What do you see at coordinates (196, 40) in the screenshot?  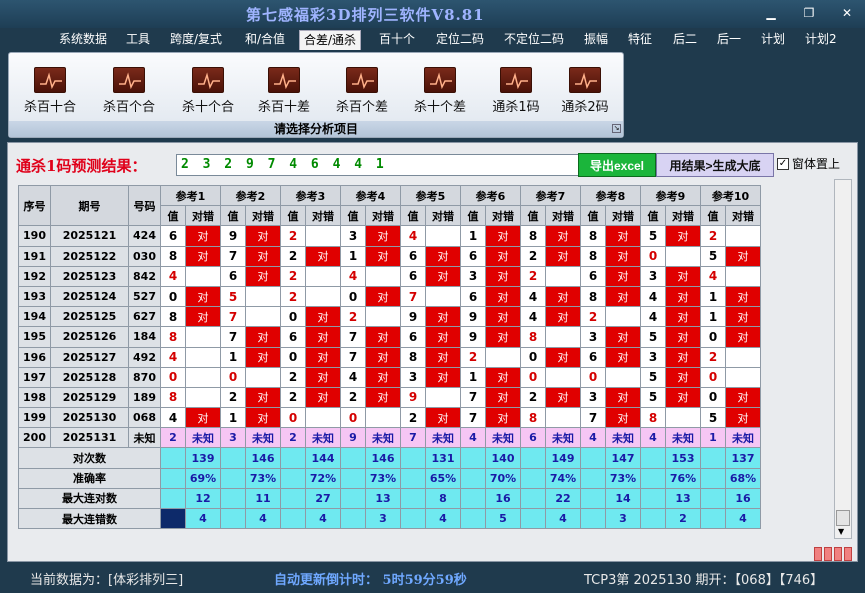 I see `menu-item: 跨度/复式` at bounding box center [196, 40].